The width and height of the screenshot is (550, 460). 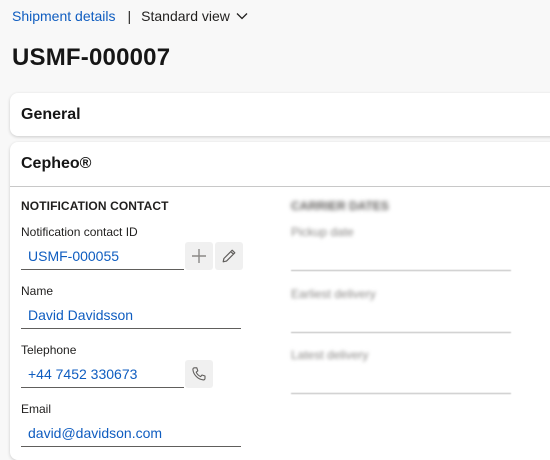 I want to click on chevron-down-icon, so click(x=242, y=16).